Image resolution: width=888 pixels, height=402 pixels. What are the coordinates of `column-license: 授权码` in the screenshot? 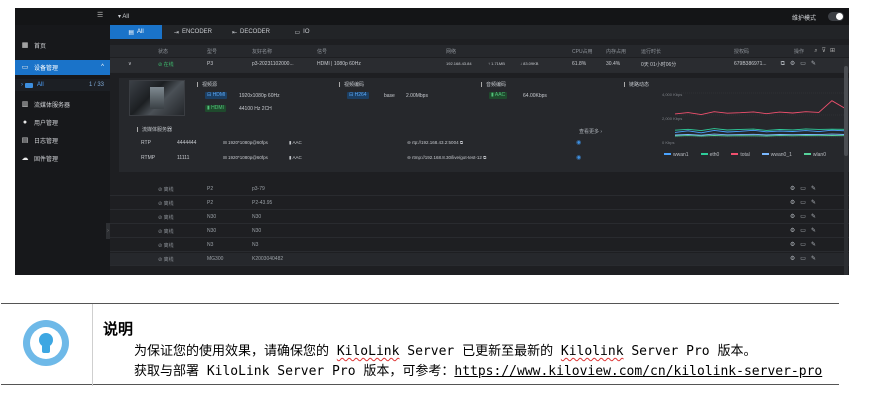 It's located at (741, 51).